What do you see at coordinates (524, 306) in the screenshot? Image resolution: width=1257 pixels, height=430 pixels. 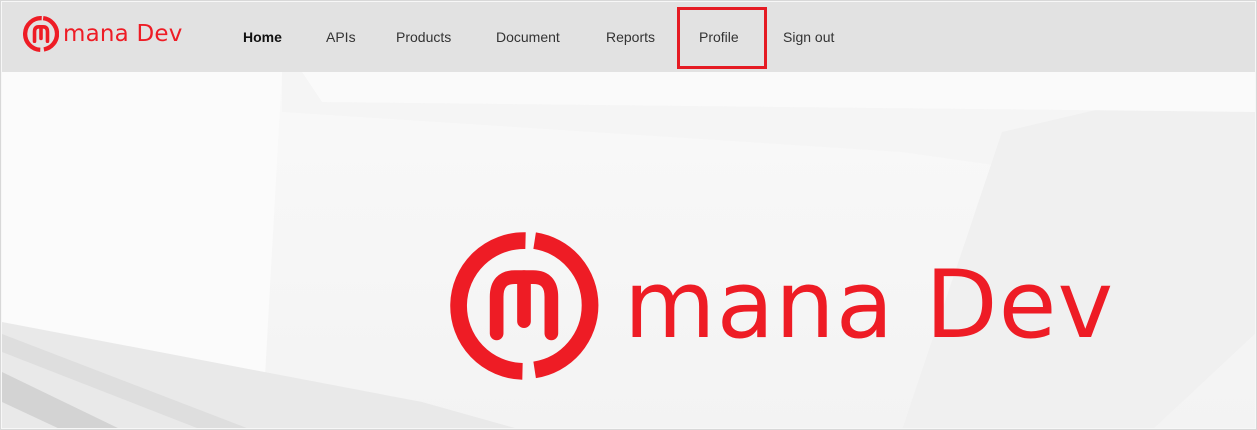 I see `mana-large-logo-icon` at bounding box center [524, 306].